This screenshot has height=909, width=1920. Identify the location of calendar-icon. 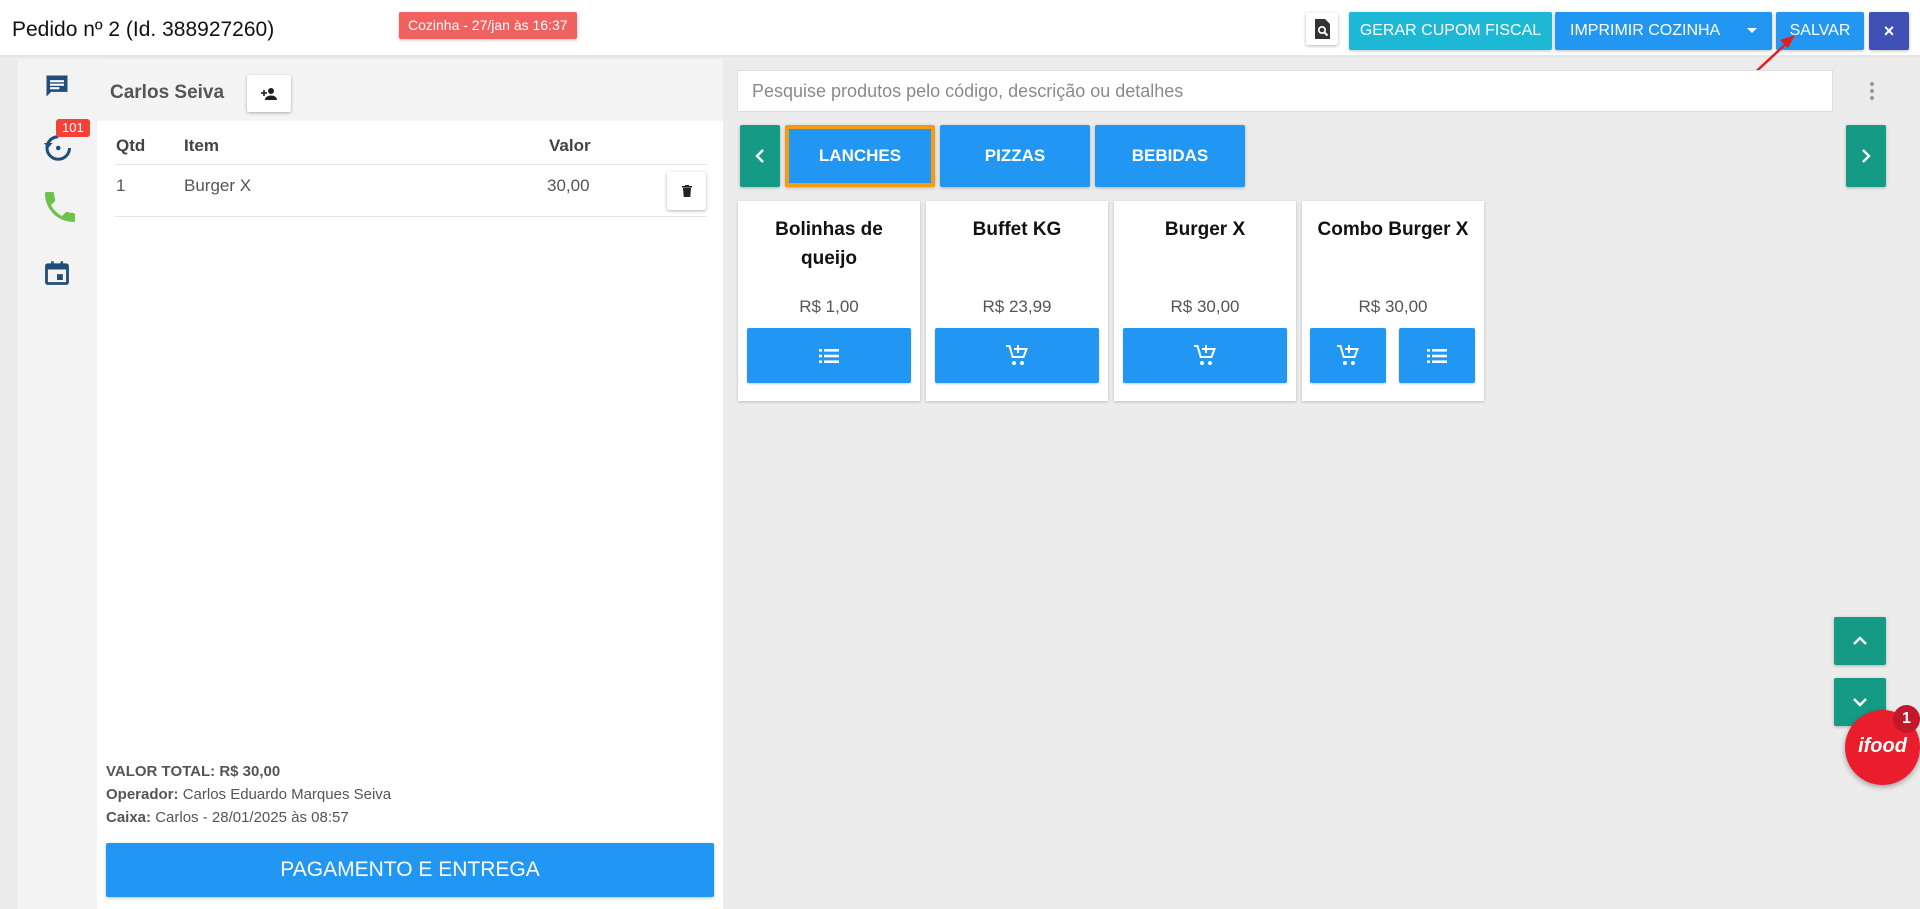
(57, 273).